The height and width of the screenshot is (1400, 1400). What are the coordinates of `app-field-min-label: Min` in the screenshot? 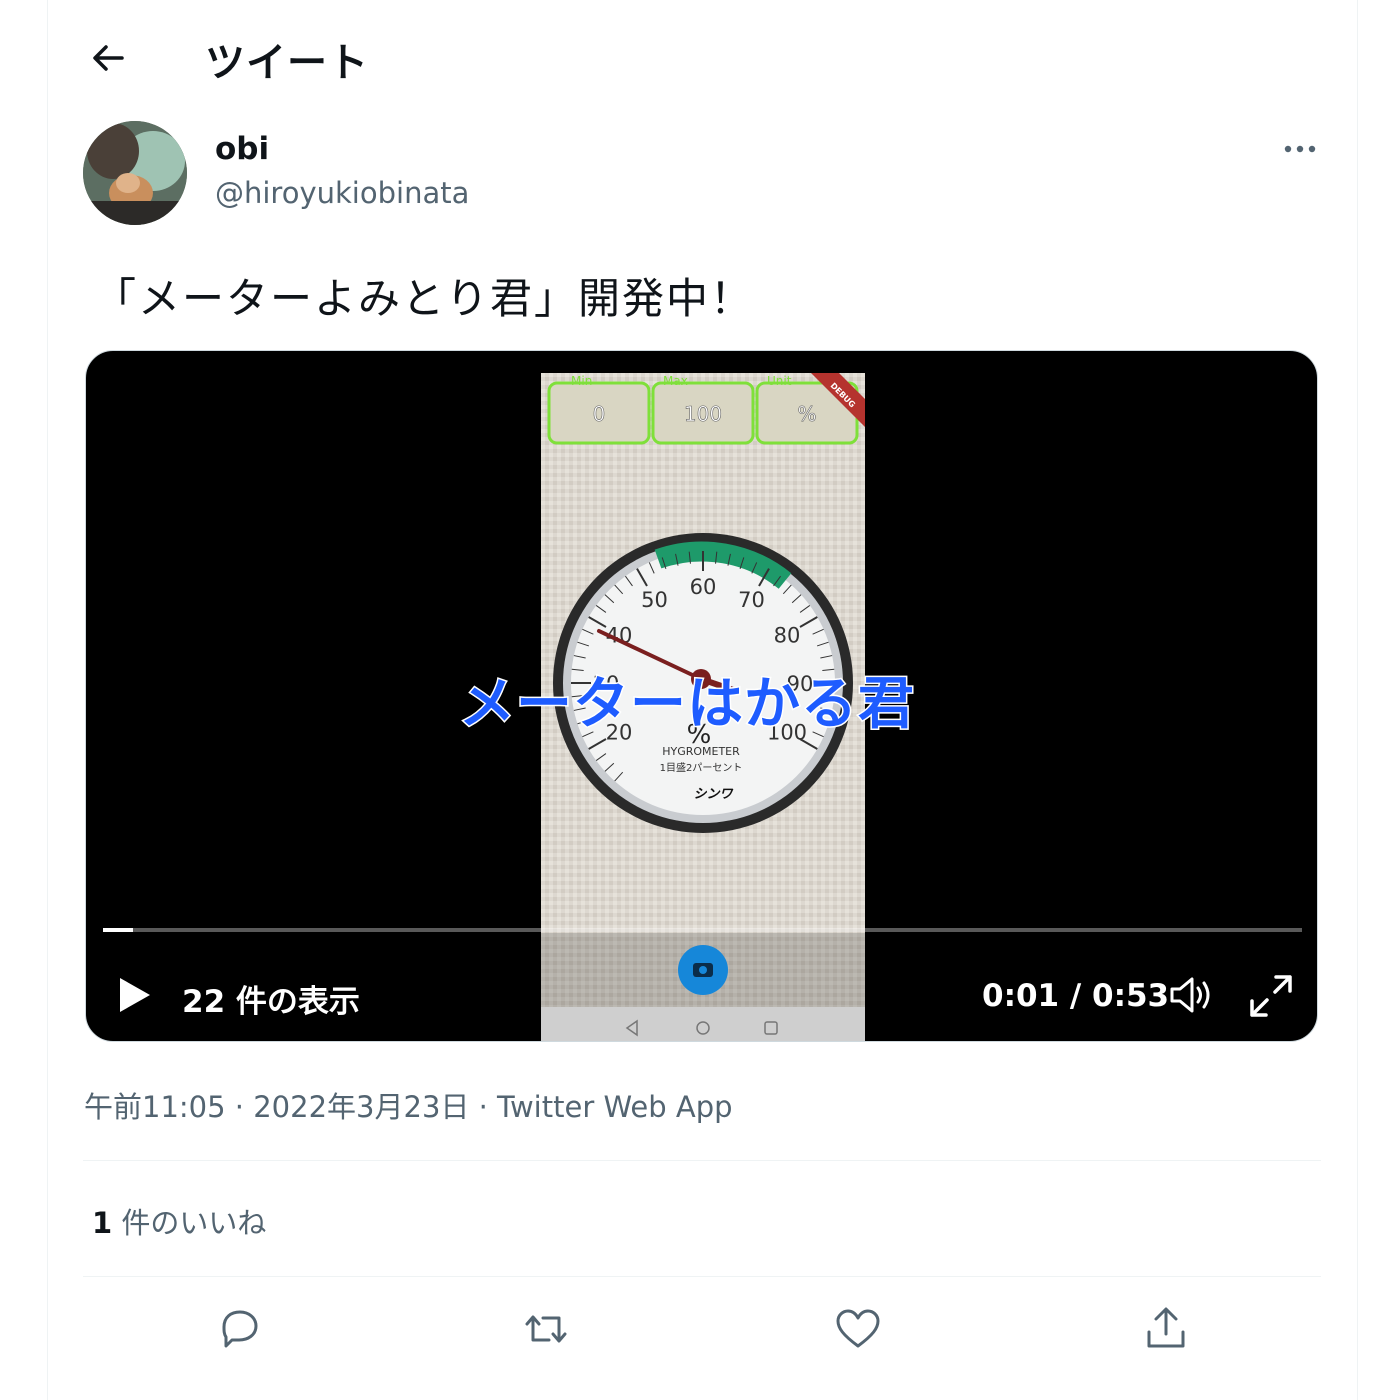 It's located at (581, 381).